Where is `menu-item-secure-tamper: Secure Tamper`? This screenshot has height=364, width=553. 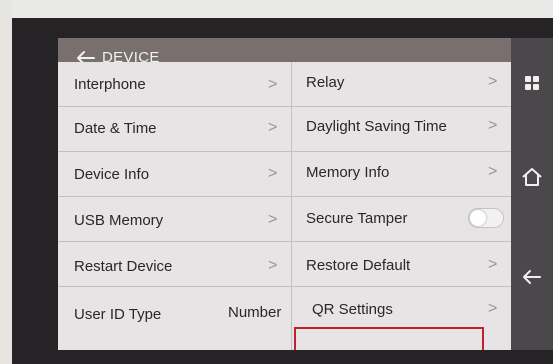
menu-item-secure-tamper: Secure Tamper is located at coordinates (401, 219).